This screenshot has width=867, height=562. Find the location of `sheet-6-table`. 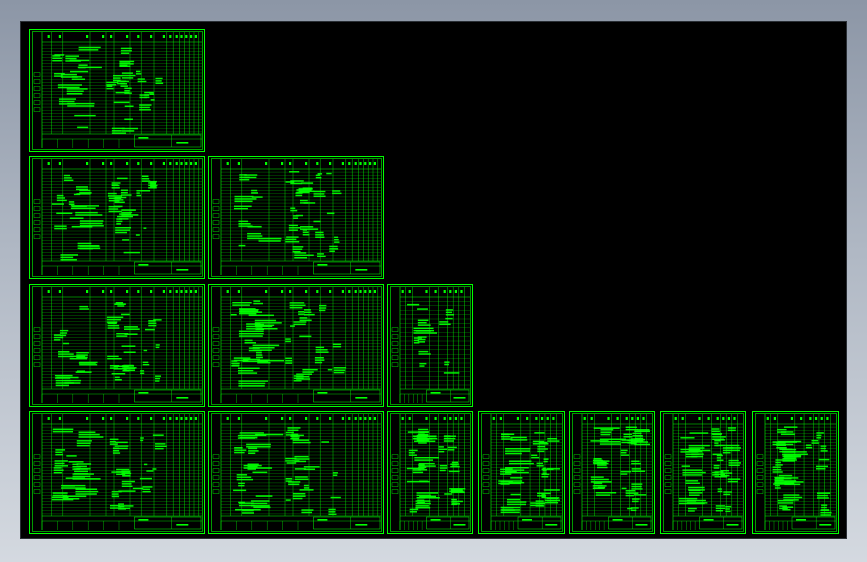

sheet-6-table is located at coordinates (430, 345).